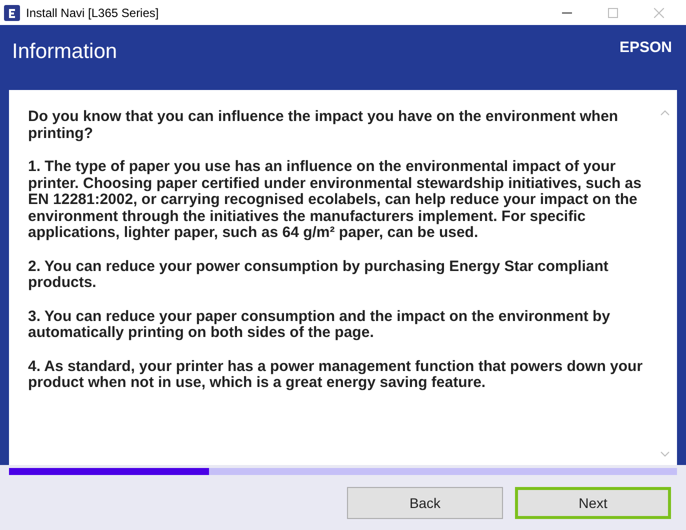  What do you see at coordinates (425, 503) in the screenshot?
I see `wizard-button: Back` at bounding box center [425, 503].